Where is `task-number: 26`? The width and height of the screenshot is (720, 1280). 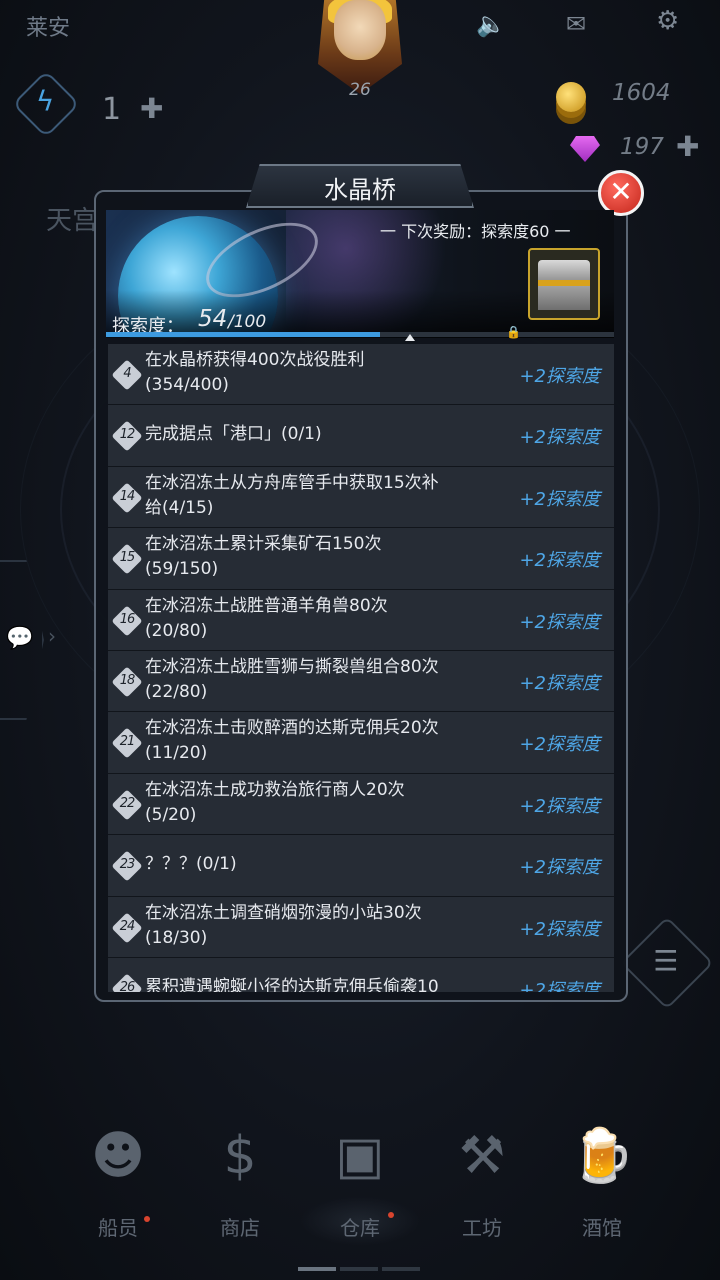
task-number: 26 is located at coordinates (127, 985).